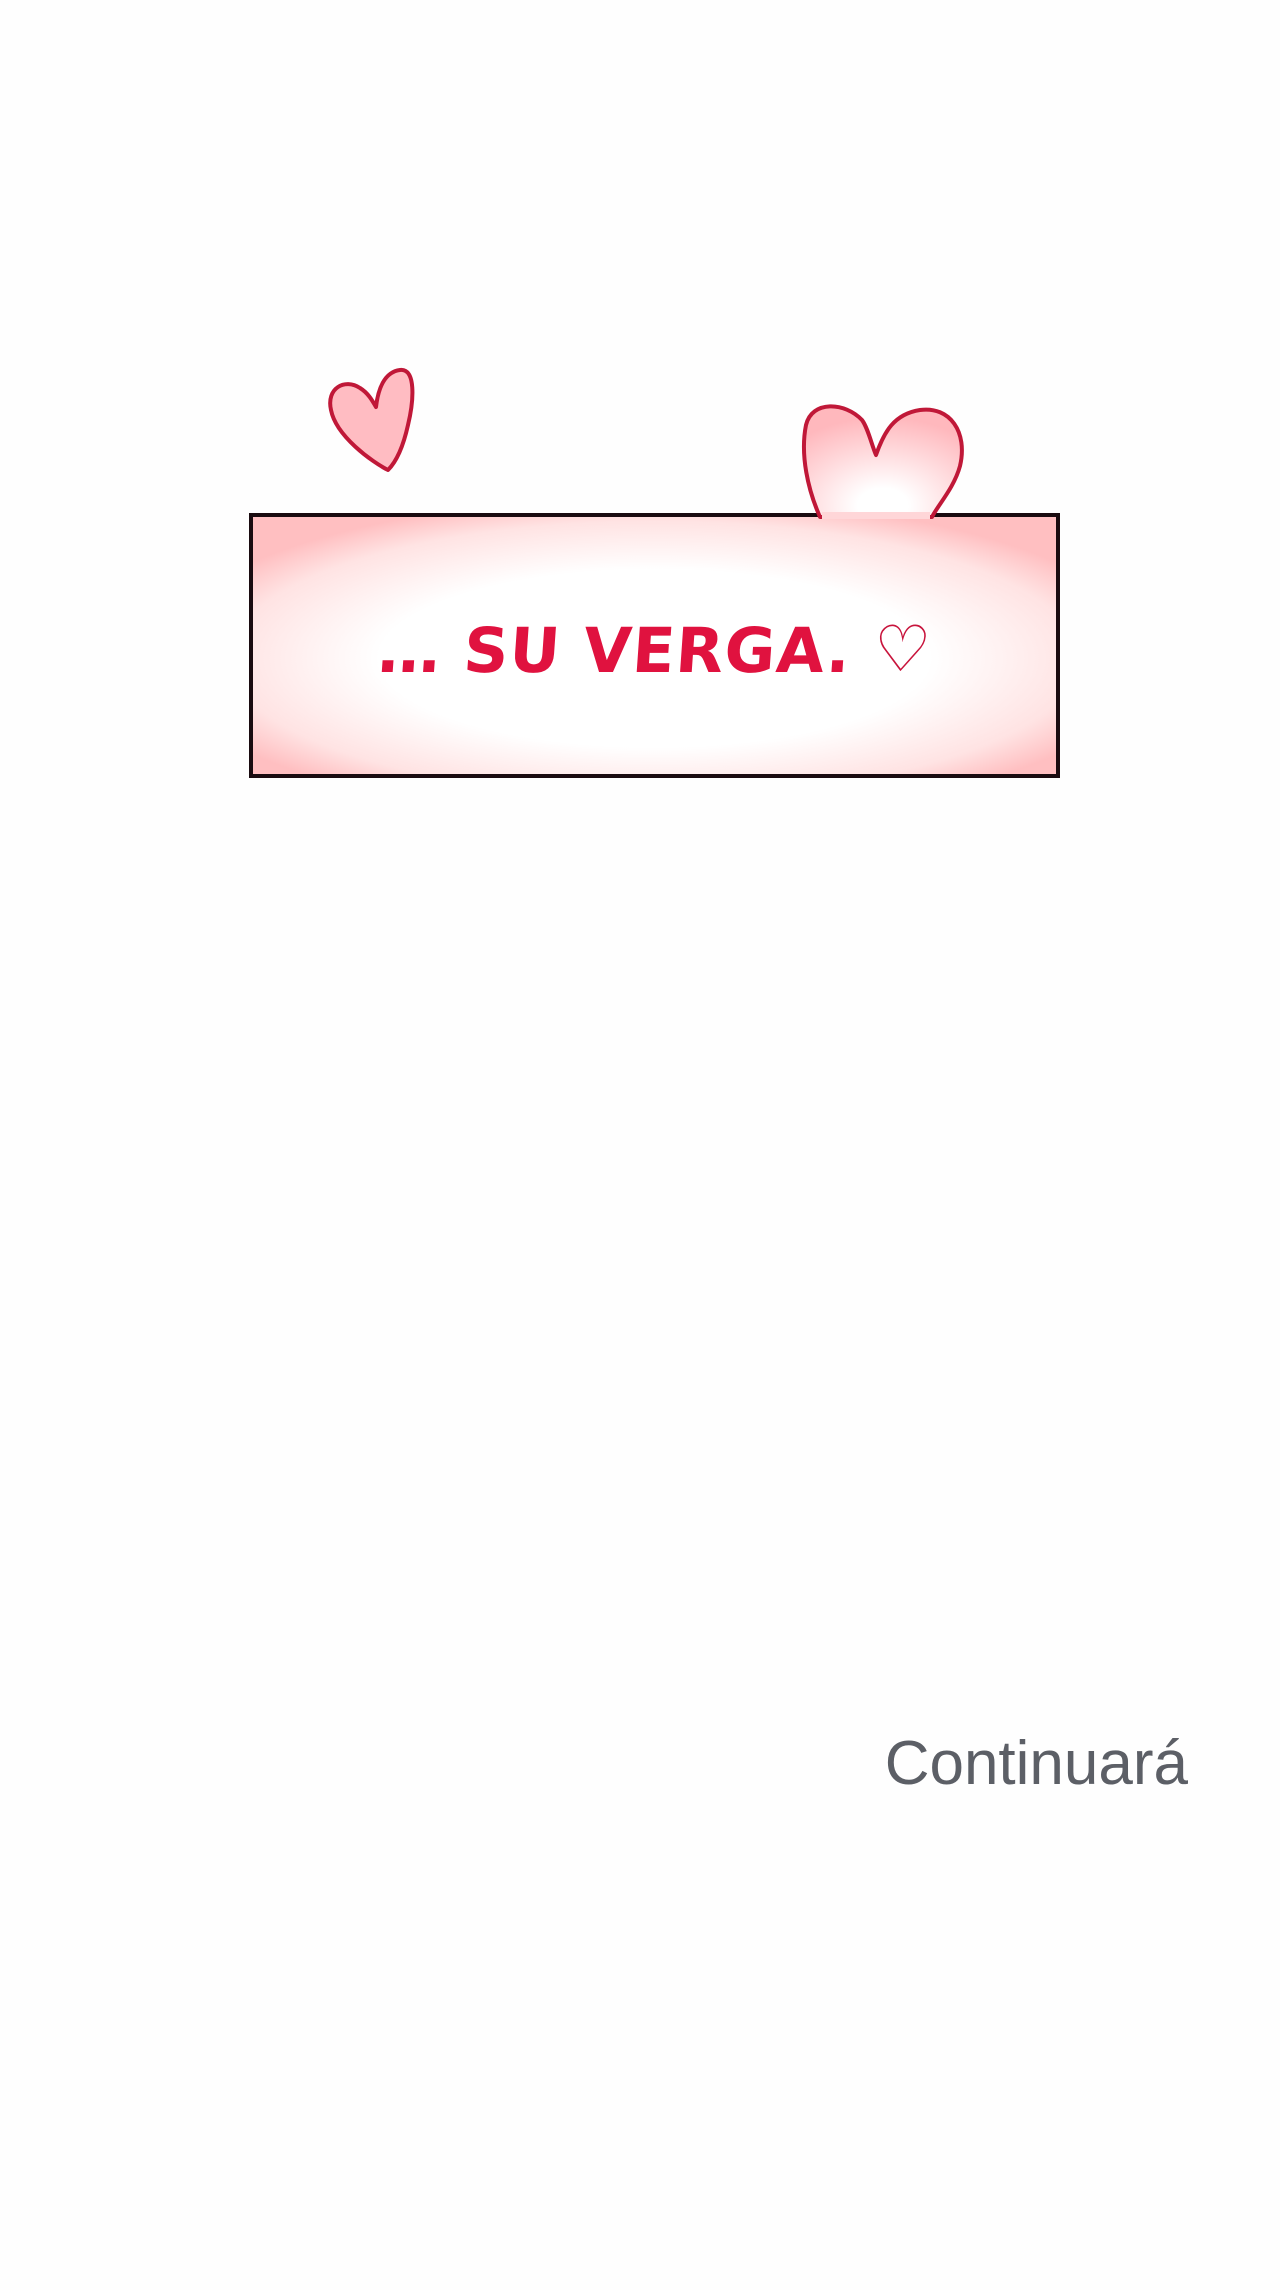  What do you see at coordinates (1036, 1763) in the screenshot?
I see `continue-label: Continuará` at bounding box center [1036, 1763].